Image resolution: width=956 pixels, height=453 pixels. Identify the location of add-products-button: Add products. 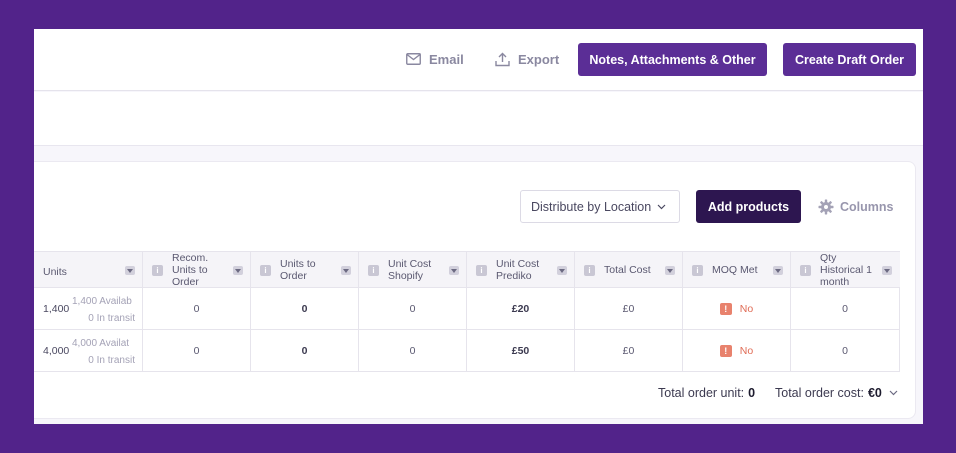
(748, 206).